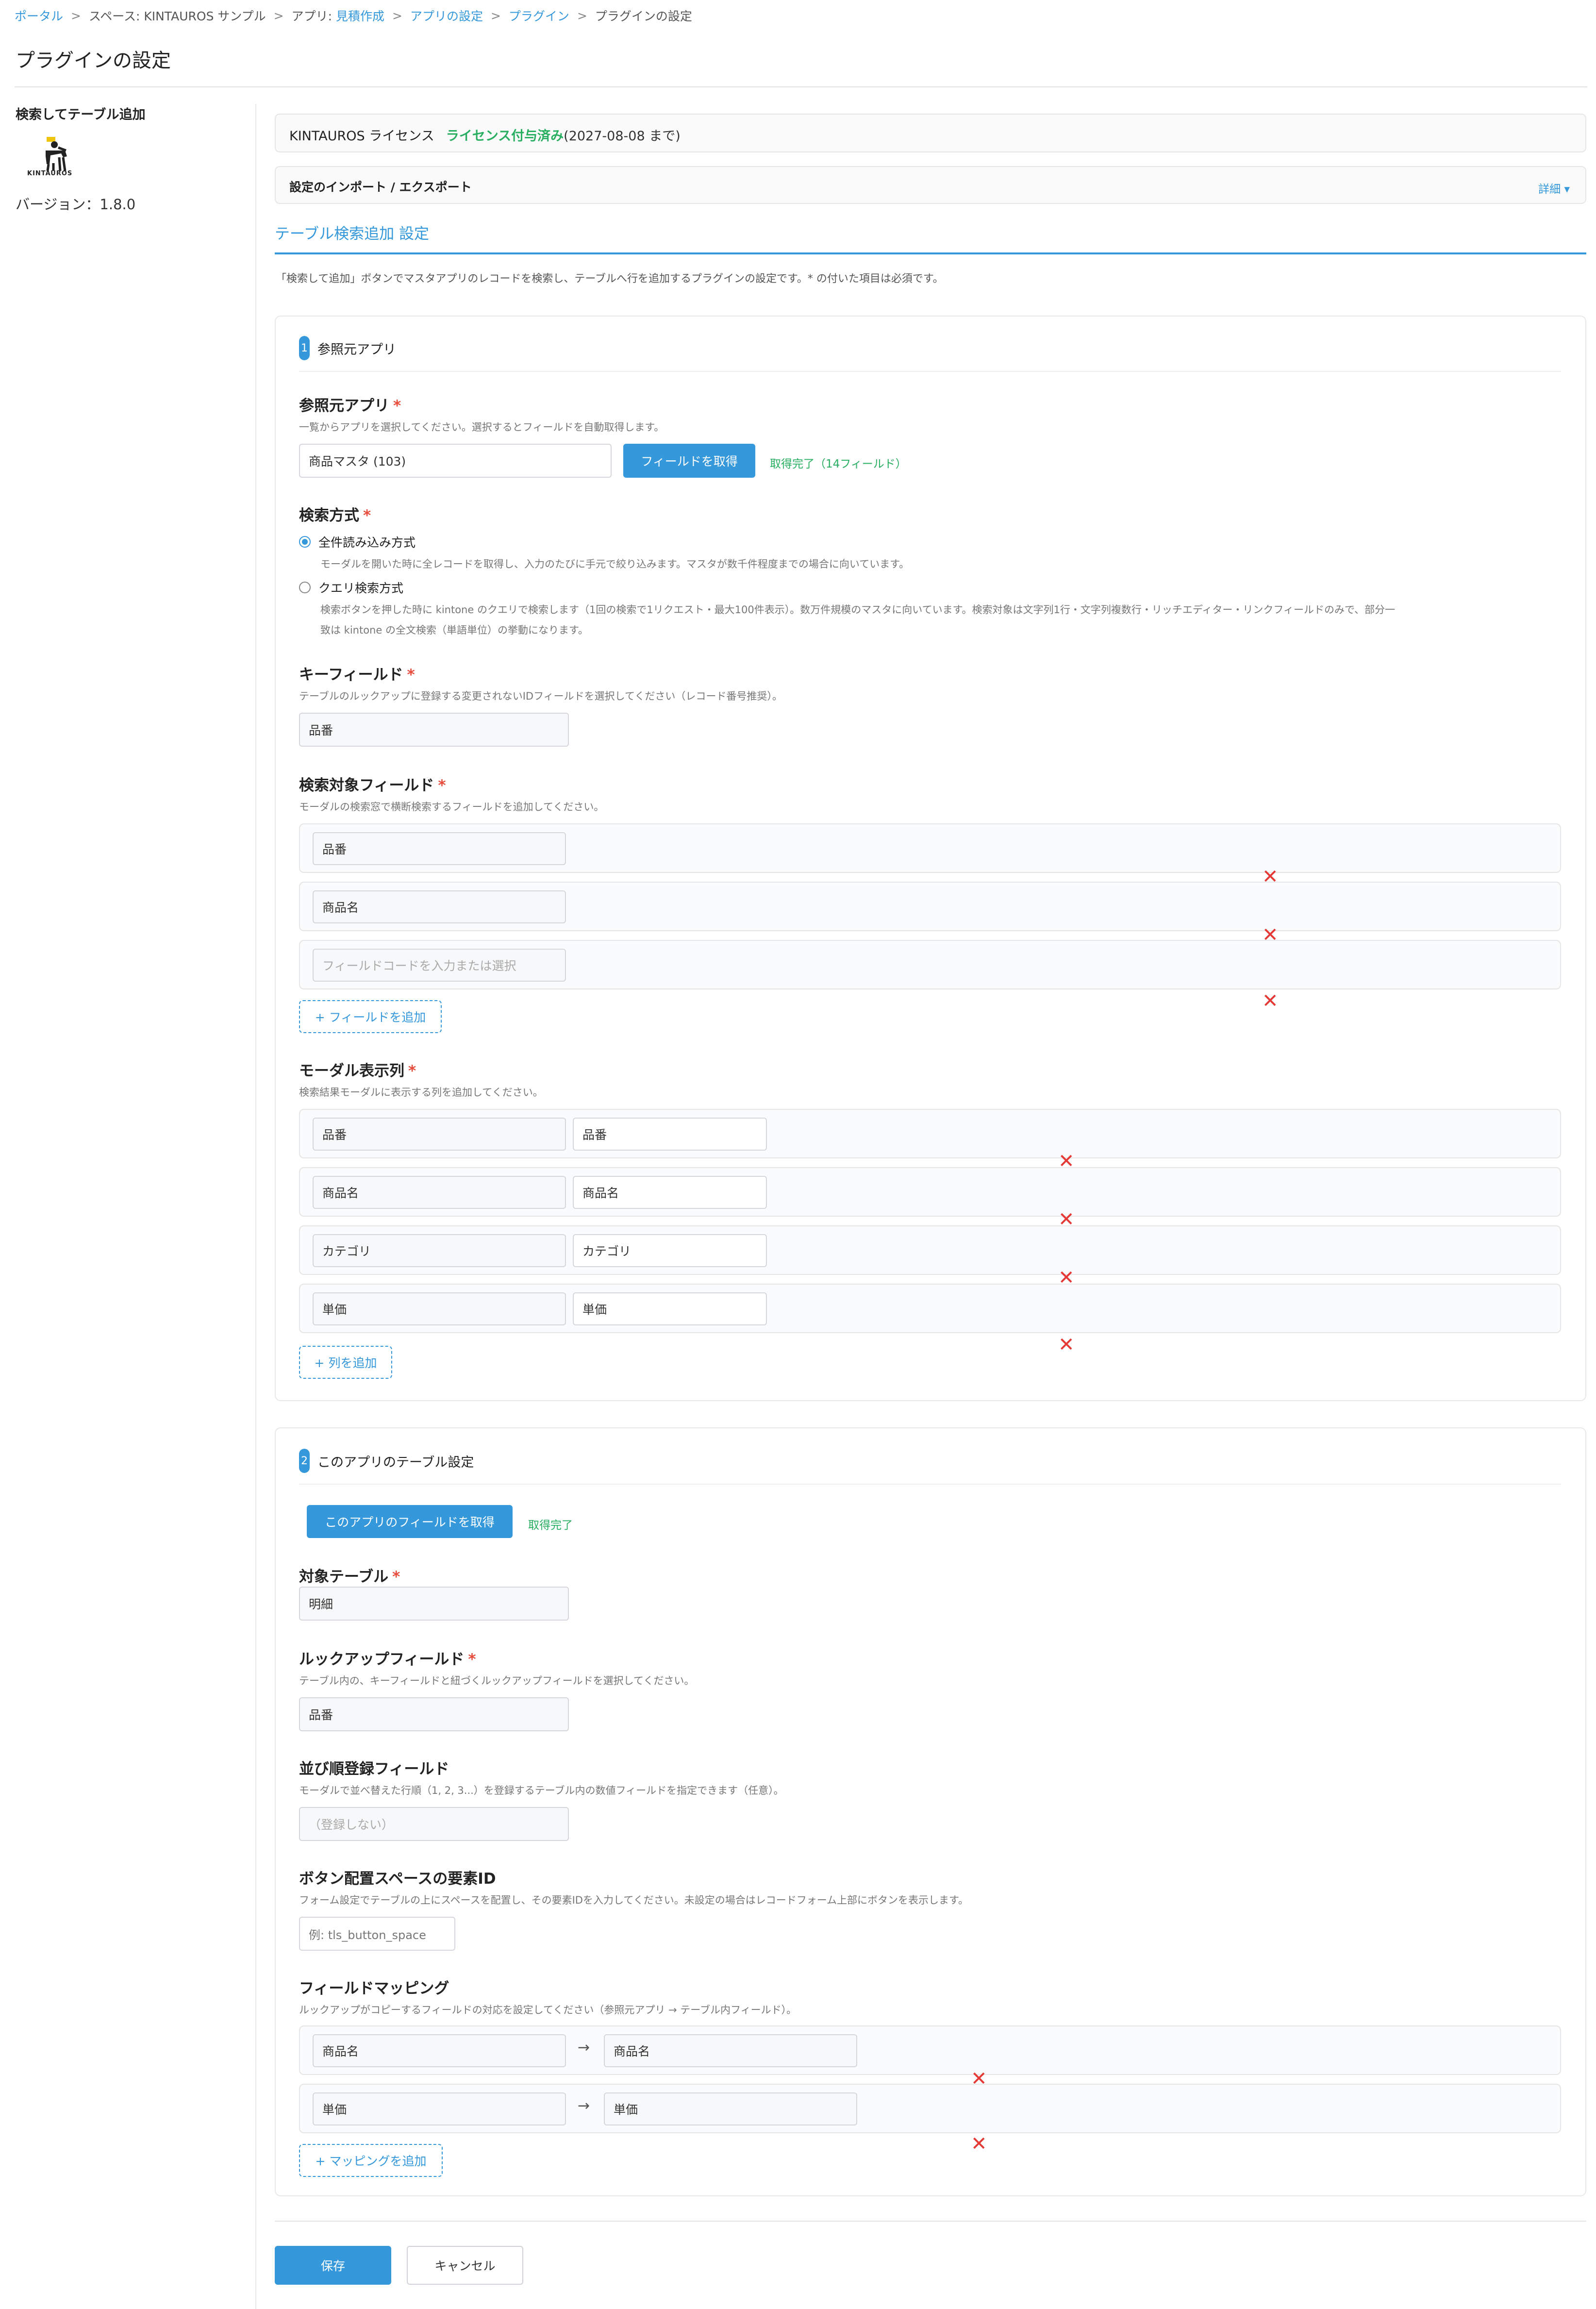 The height and width of the screenshot is (2309, 1596). Describe the element at coordinates (53, 158) in the screenshot. I see `plugin-logo: KINTAUROS` at that location.